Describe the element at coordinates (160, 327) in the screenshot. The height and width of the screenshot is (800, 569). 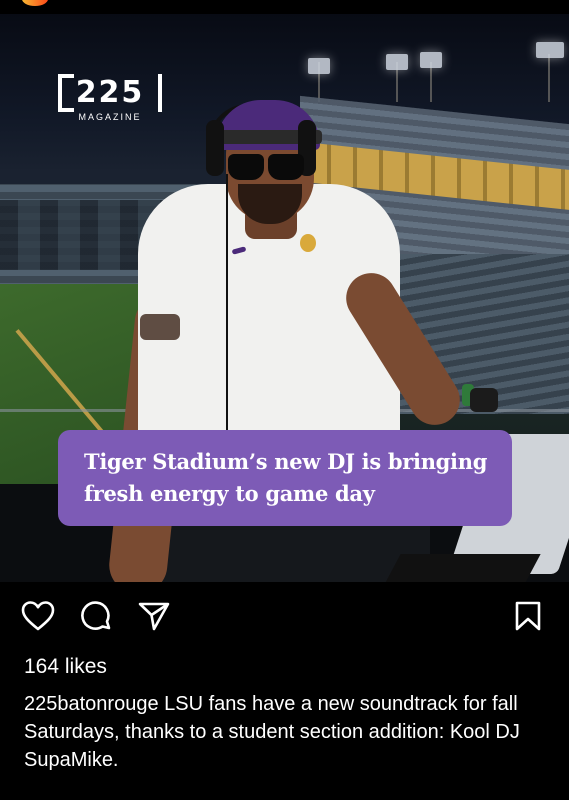
I see `arm-tattoo` at that location.